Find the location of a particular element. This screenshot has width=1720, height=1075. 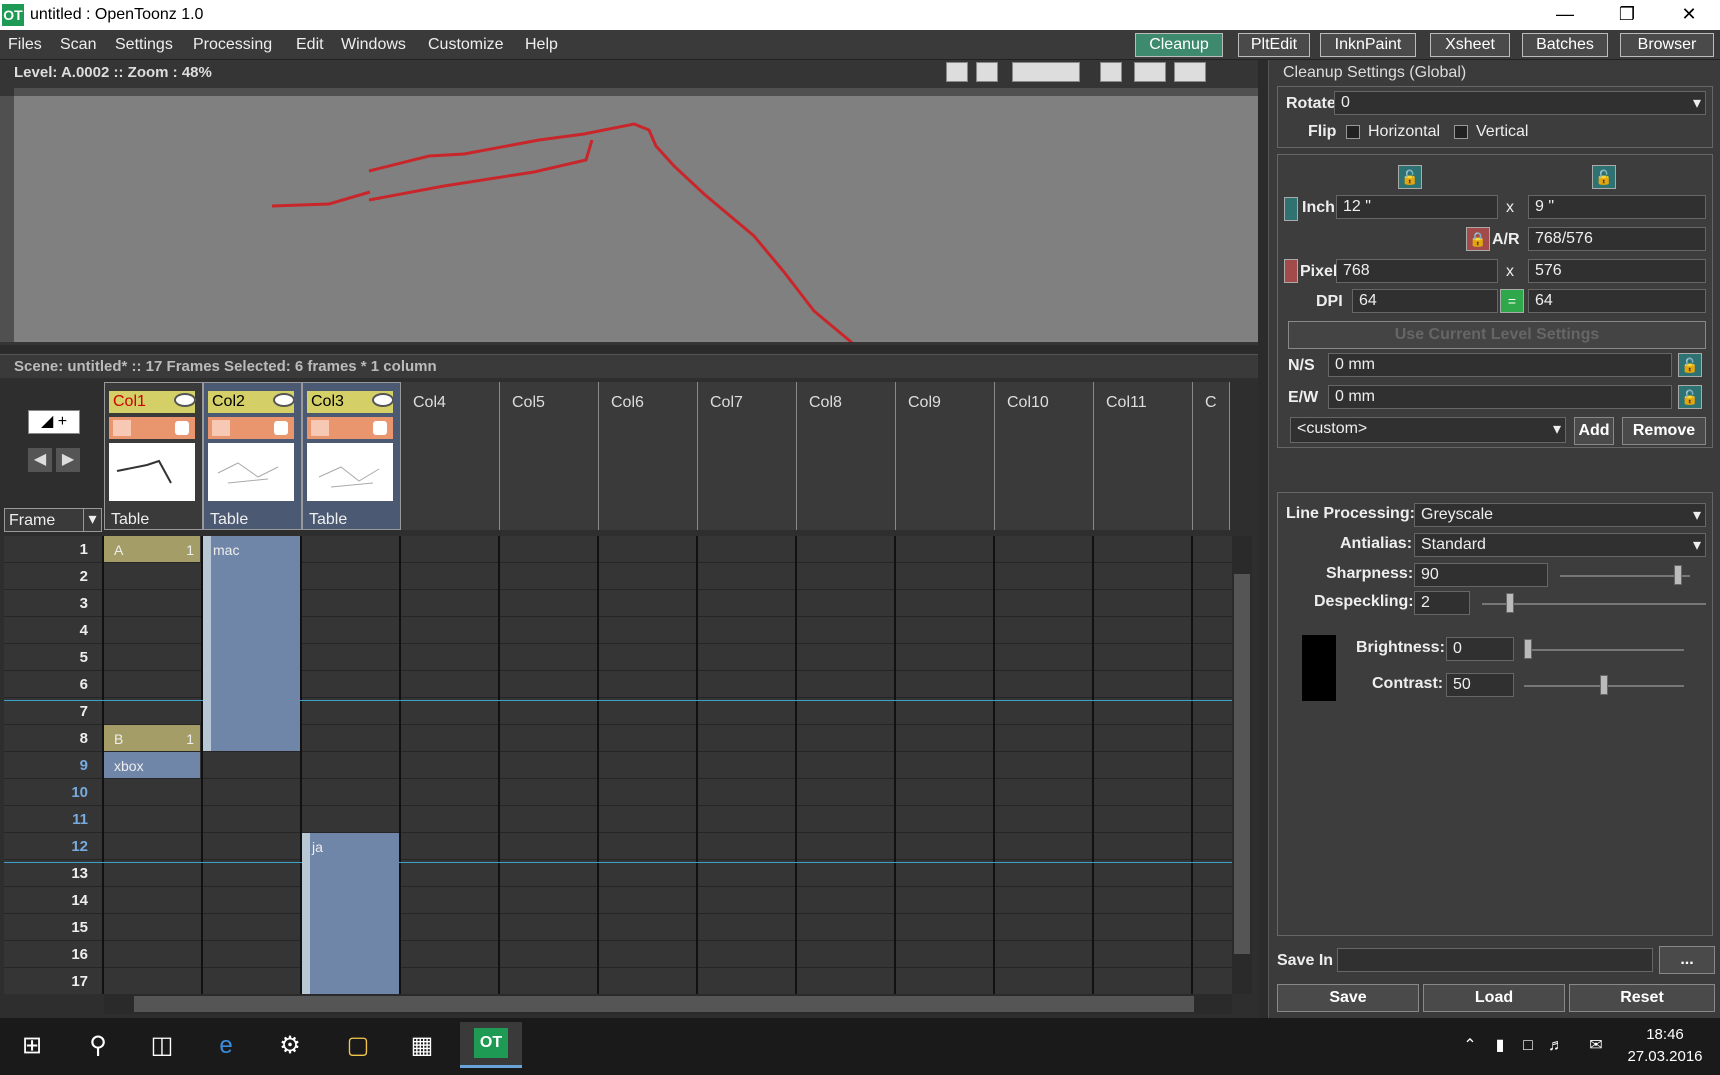

column-name: Col5 is located at coordinates (528, 403).